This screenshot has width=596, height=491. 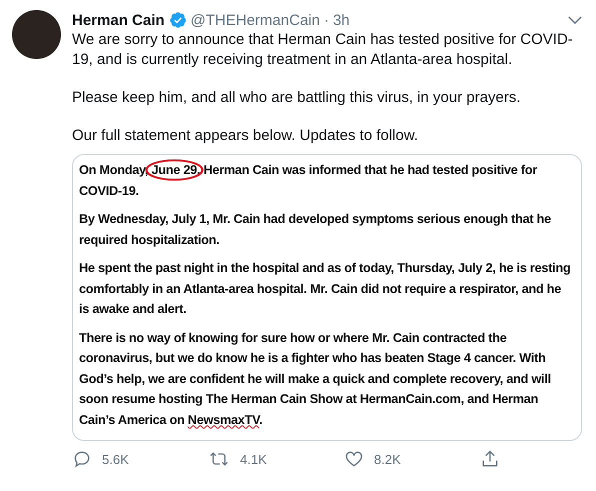 What do you see at coordinates (341, 20) in the screenshot?
I see `tweet-time: 3h` at bounding box center [341, 20].